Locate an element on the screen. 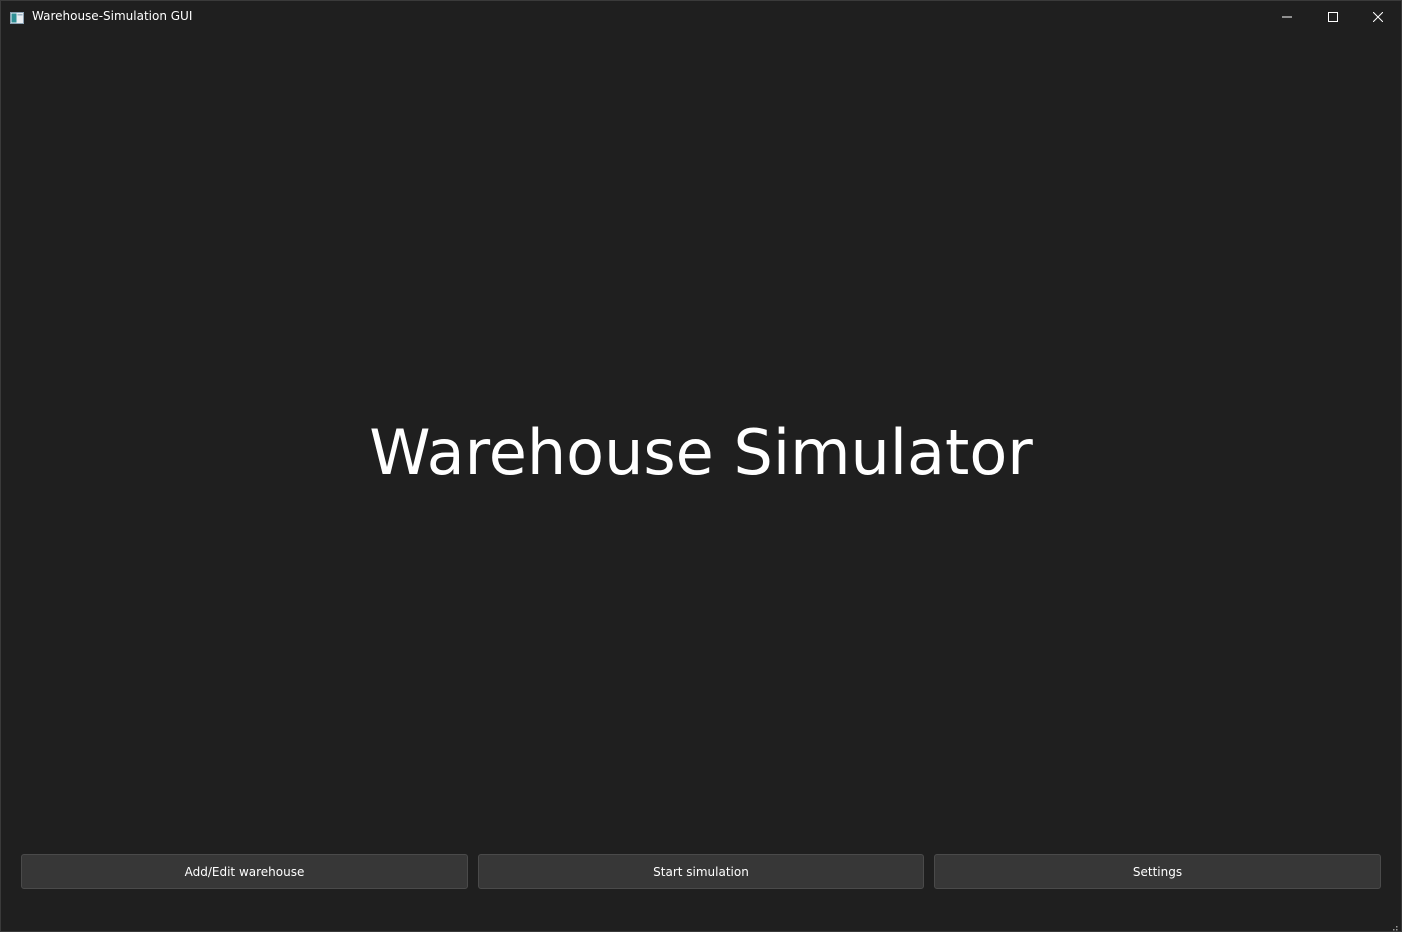  close-button is located at coordinates (1378, 16).